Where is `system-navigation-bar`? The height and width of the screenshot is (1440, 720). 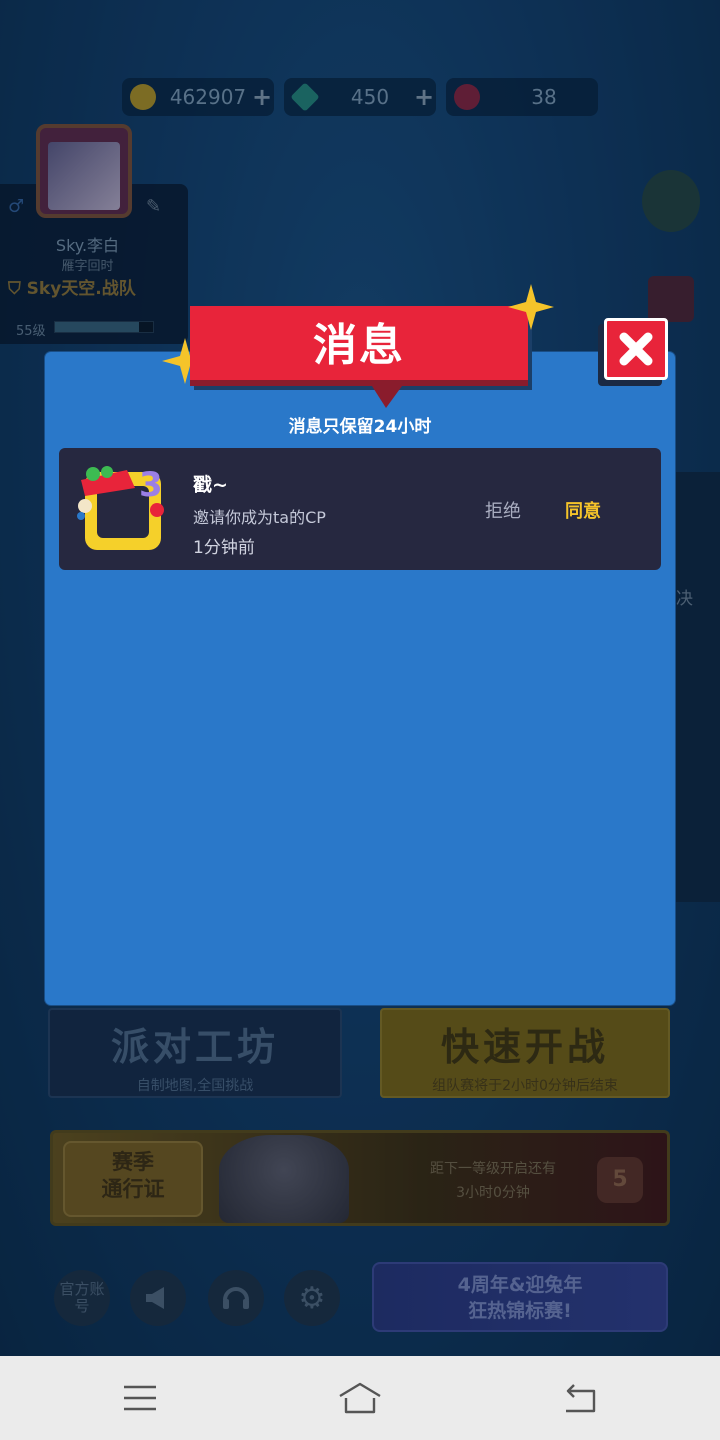
system-navigation-bar is located at coordinates (360, 1398).